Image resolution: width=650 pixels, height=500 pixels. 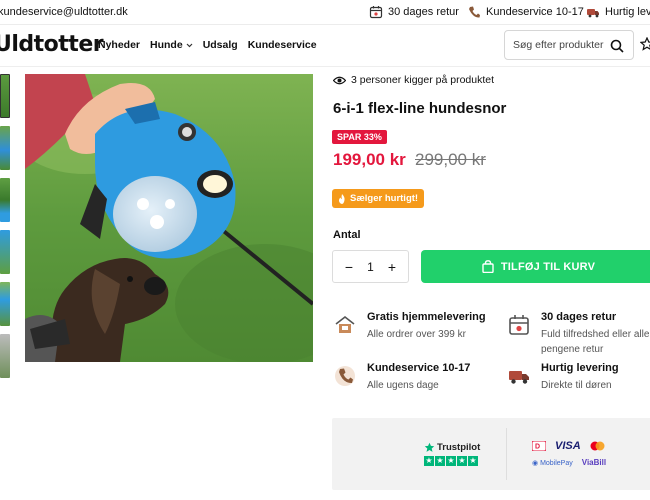 What do you see at coordinates (568, 446) in the screenshot?
I see `visa-logo: VISA` at bounding box center [568, 446].